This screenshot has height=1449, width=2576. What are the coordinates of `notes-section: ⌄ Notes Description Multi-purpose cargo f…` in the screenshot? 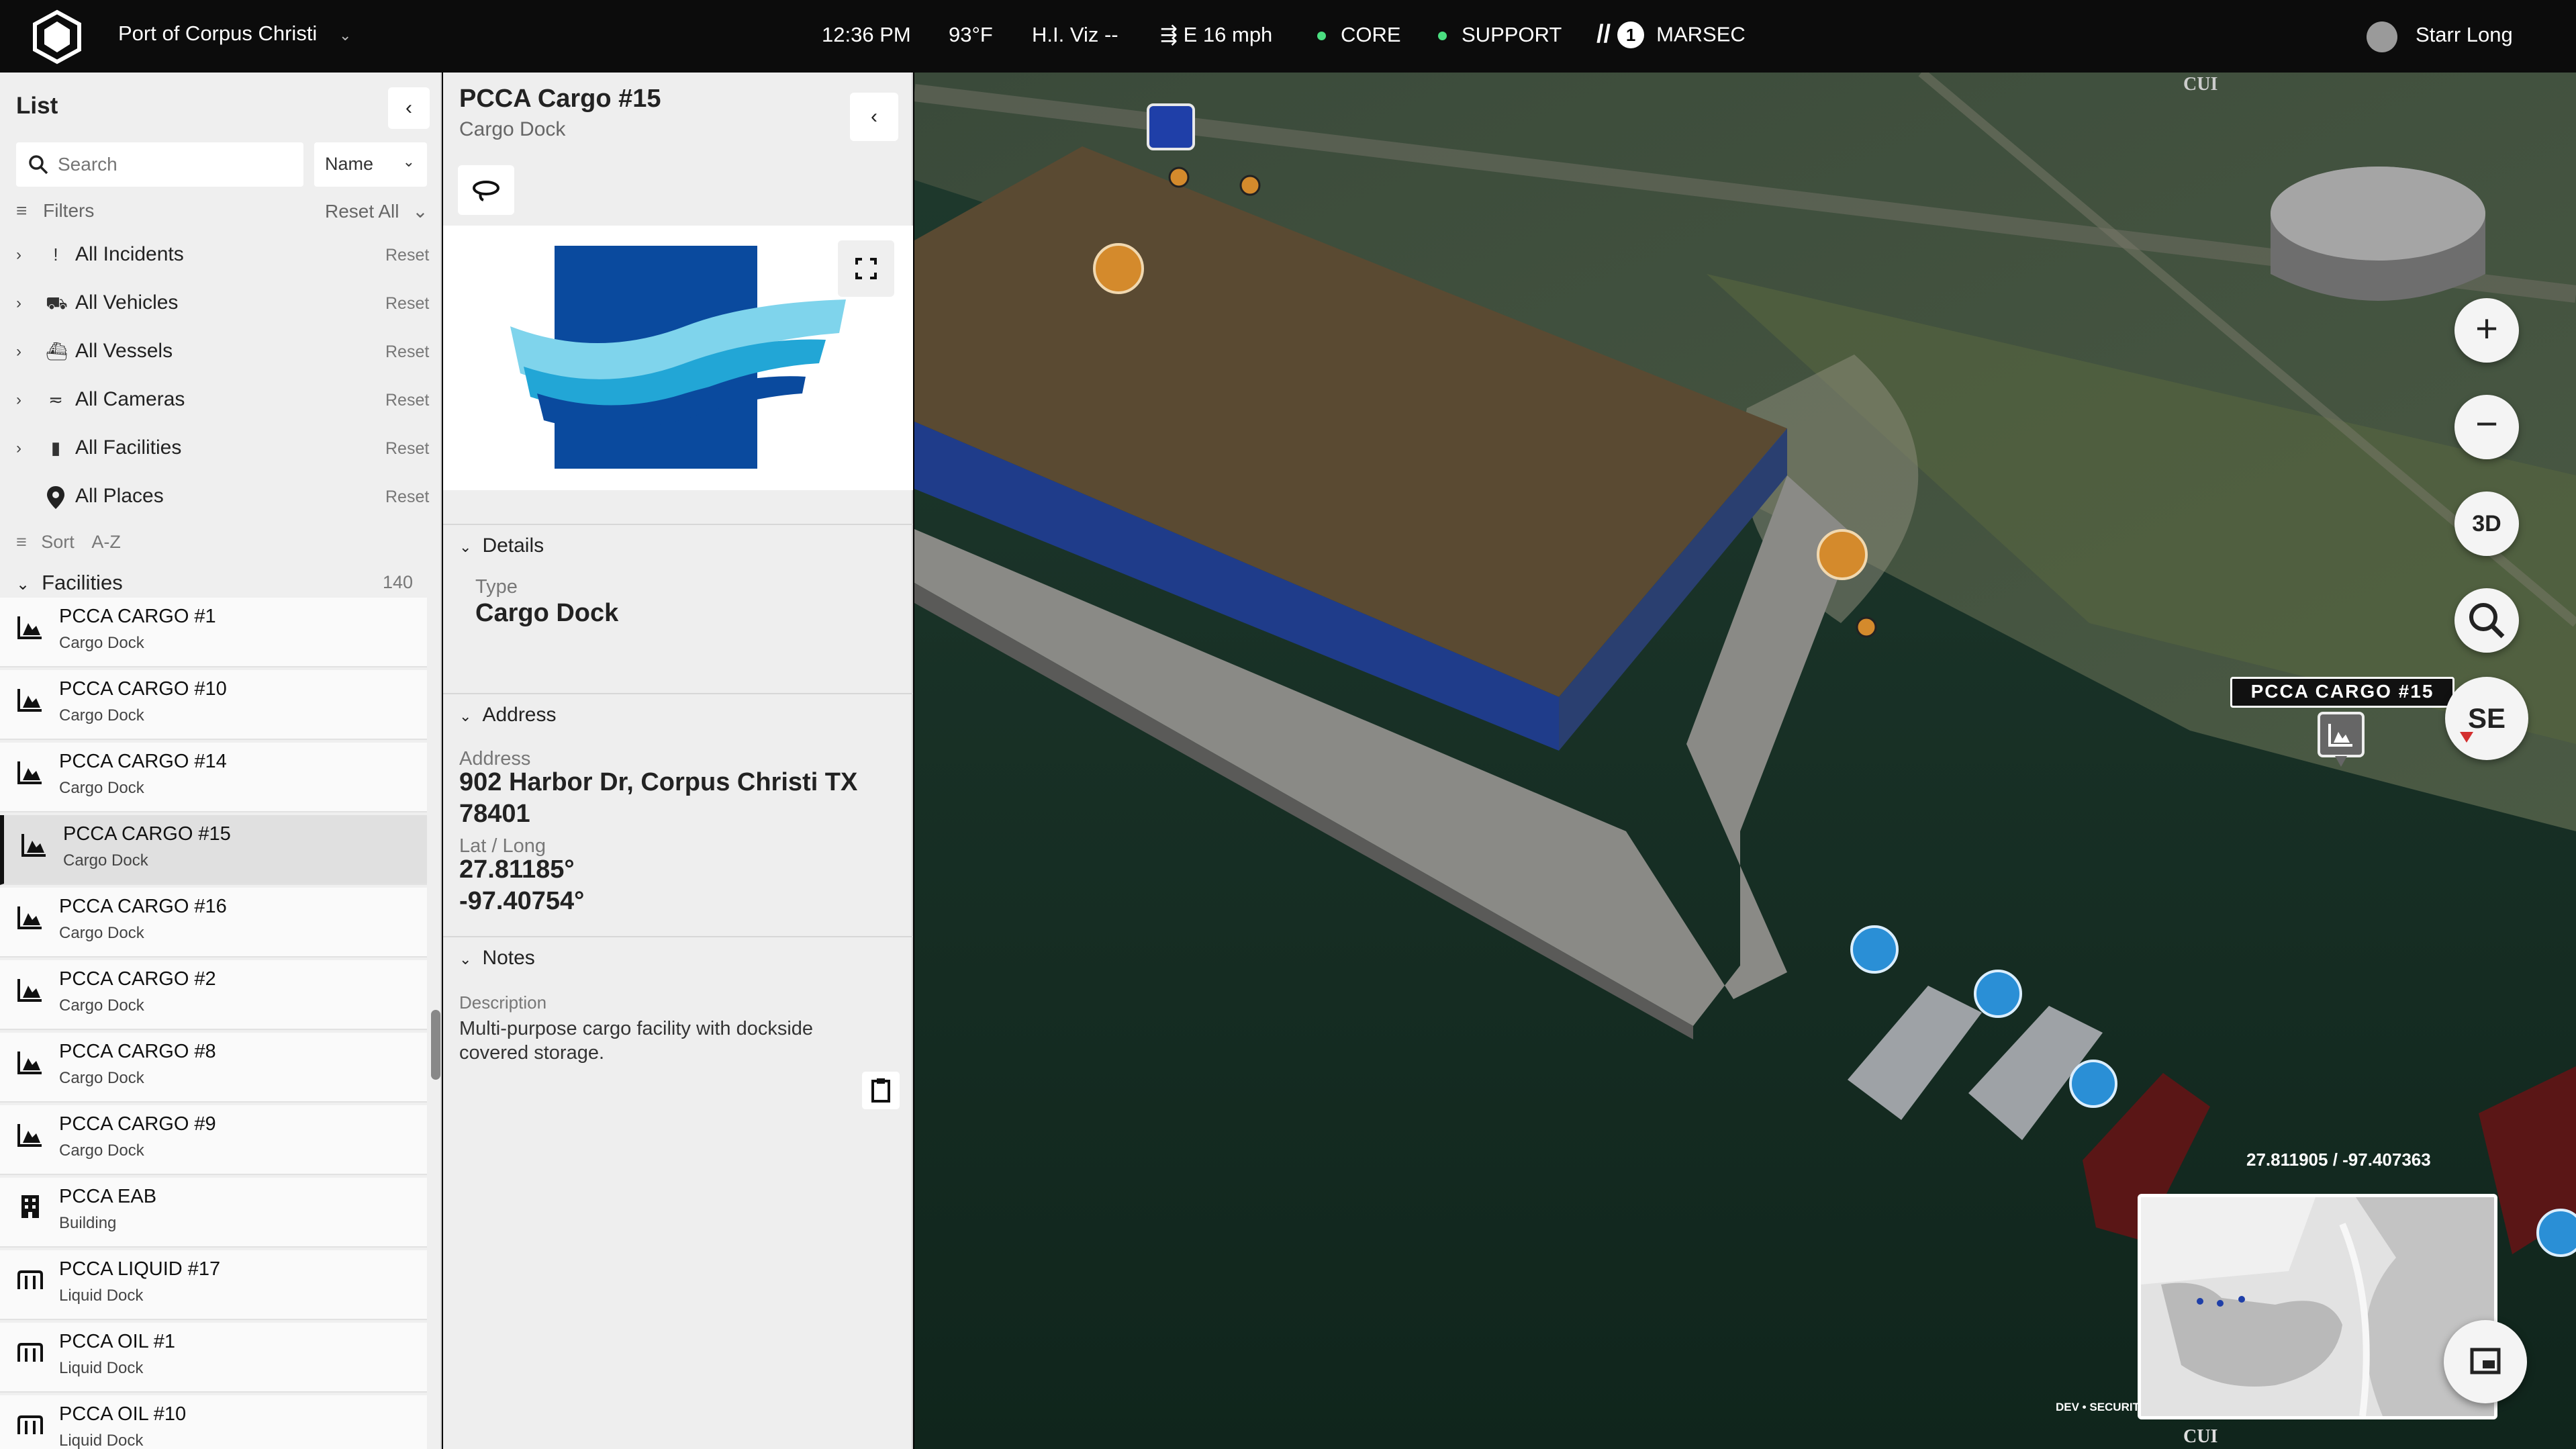 It's located at (678, 1036).